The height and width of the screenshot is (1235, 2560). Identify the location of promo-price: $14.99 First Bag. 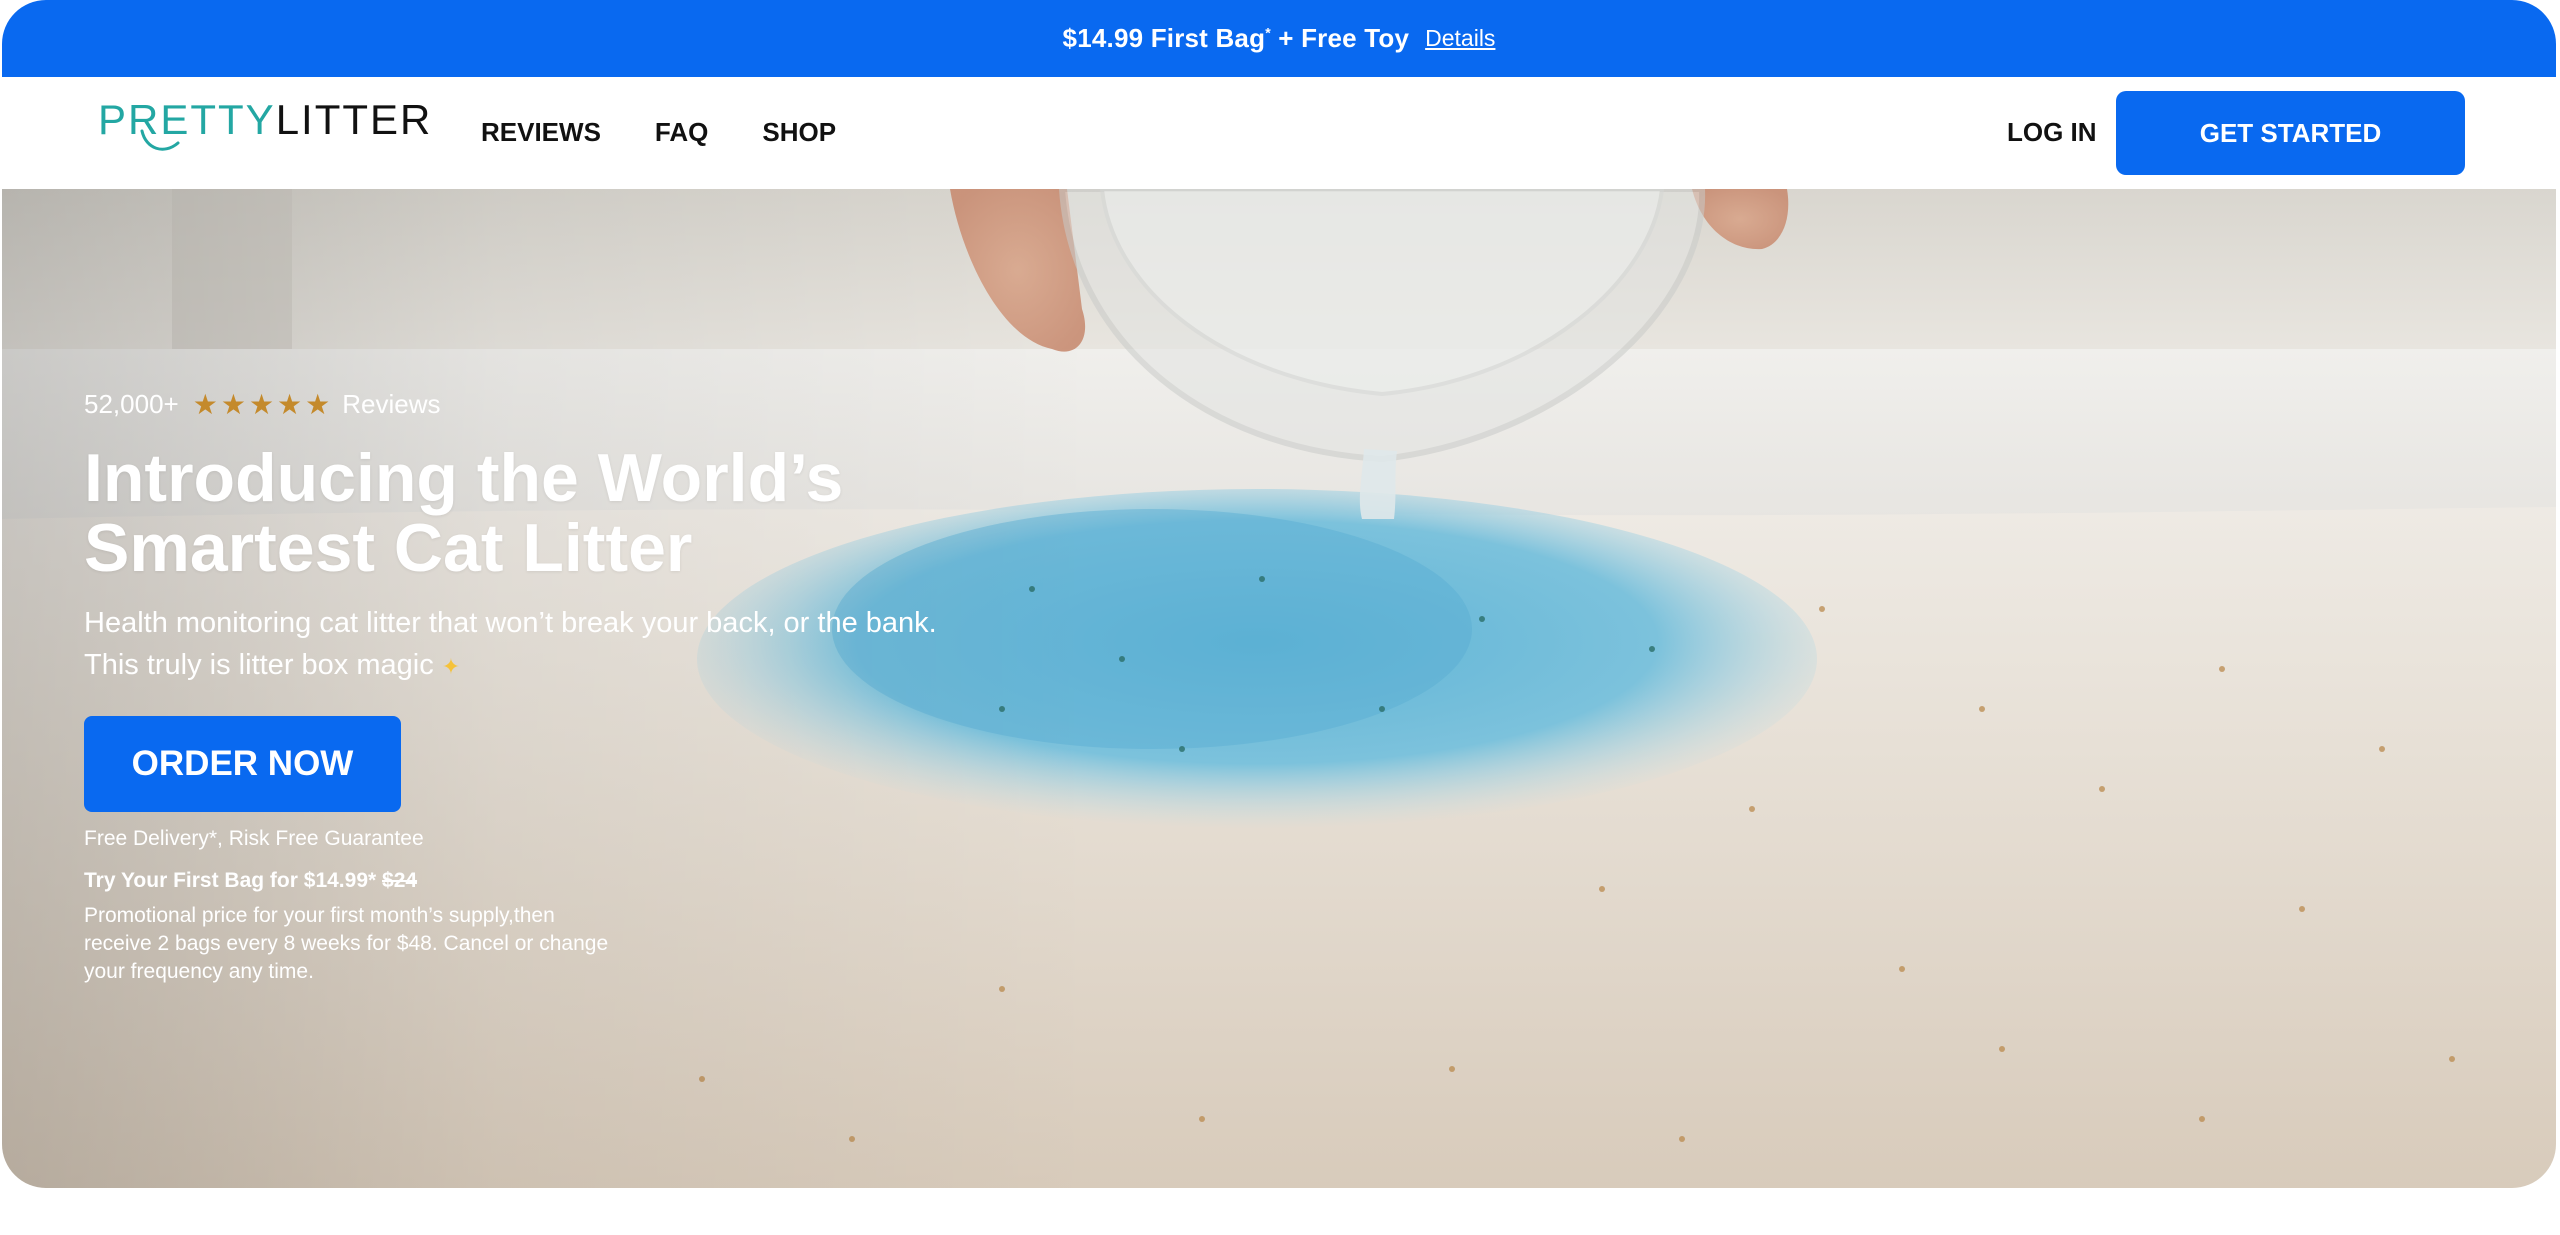
(1164, 38).